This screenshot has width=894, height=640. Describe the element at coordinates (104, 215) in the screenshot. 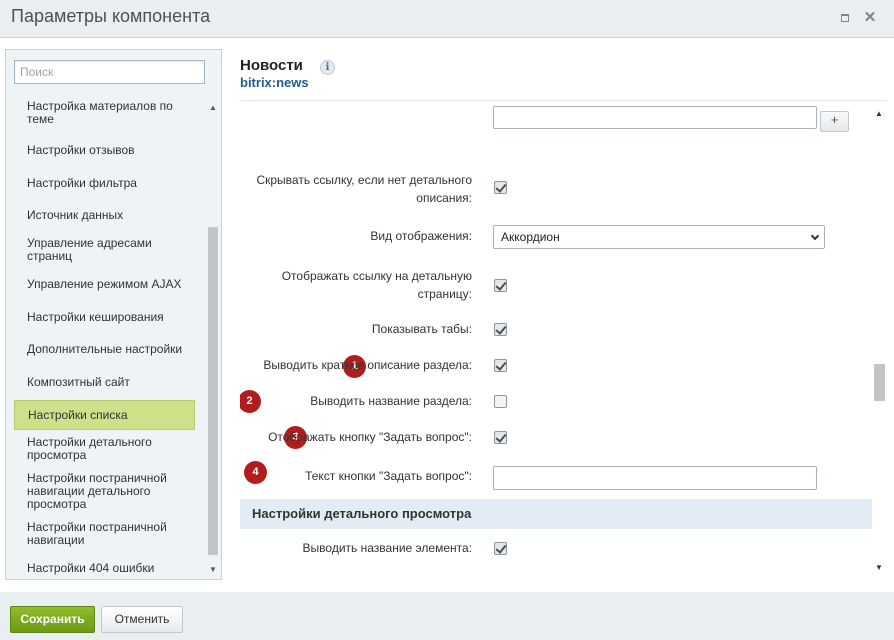

I see `sidebar-item-data-source: Источник данных` at that location.